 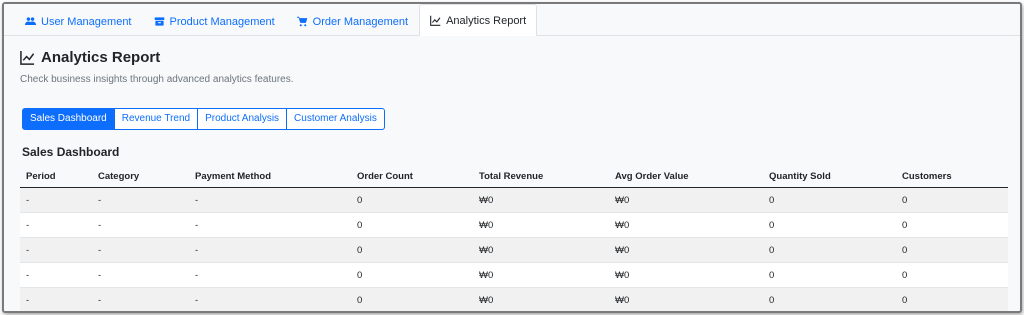 What do you see at coordinates (71, 152) in the screenshot?
I see `section-title: Sales Dashboard` at bounding box center [71, 152].